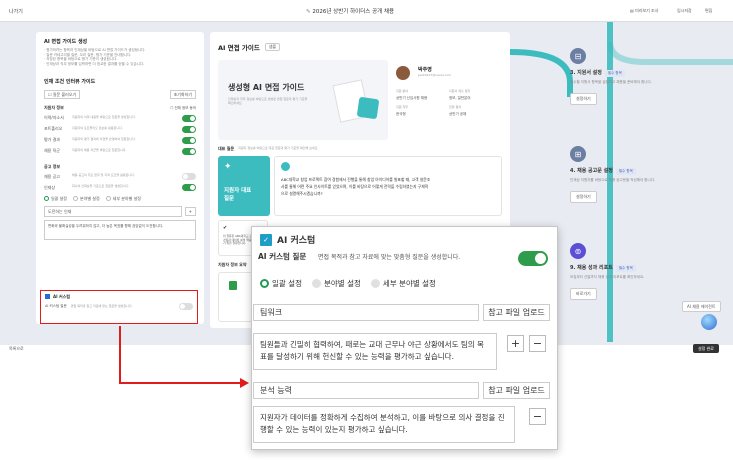 The height and width of the screenshot is (460, 733). I want to click on condition-title: 인재 조건 인터뷰 가이드, so click(70, 82).